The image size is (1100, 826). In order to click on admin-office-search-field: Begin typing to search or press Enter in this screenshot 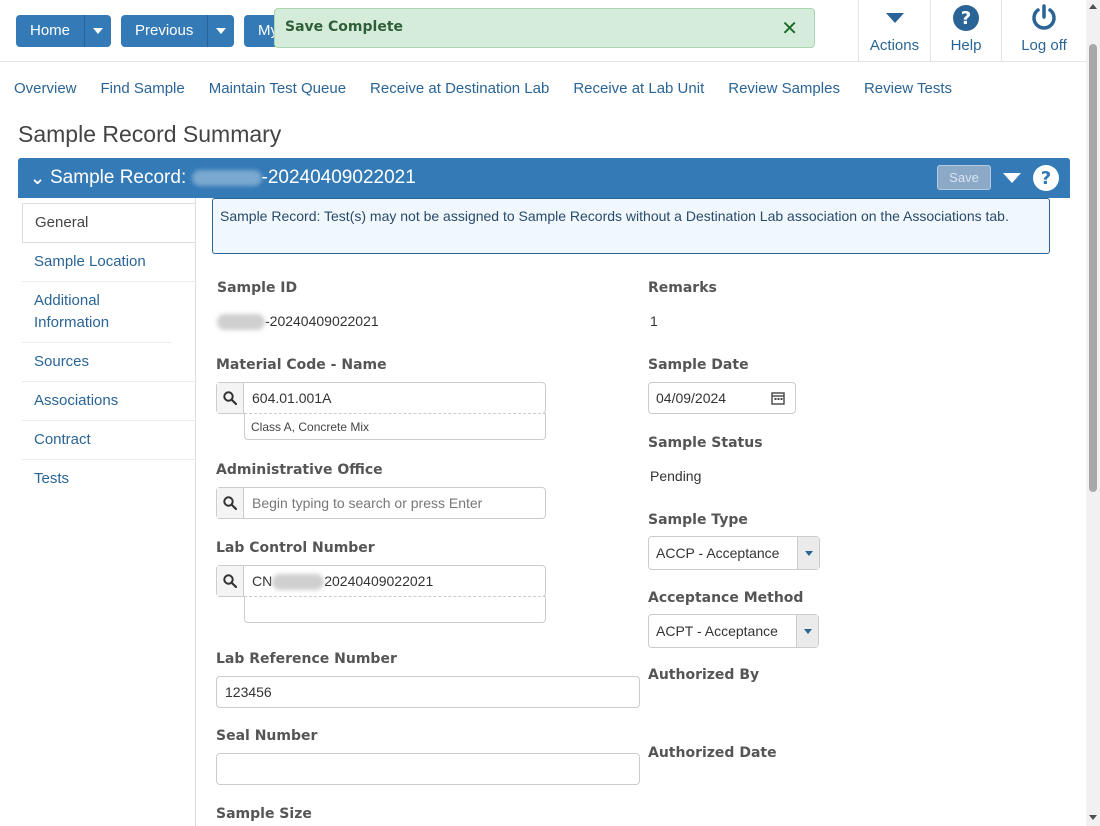, I will do `click(381, 503)`.